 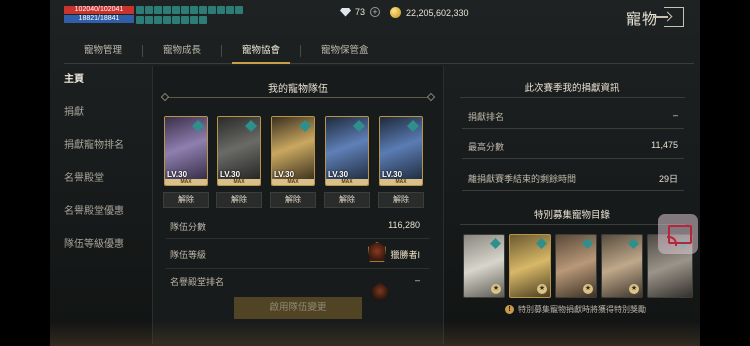 What do you see at coordinates (509, 310) in the screenshot?
I see `alert-icon: !` at bounding box center [509, 310].